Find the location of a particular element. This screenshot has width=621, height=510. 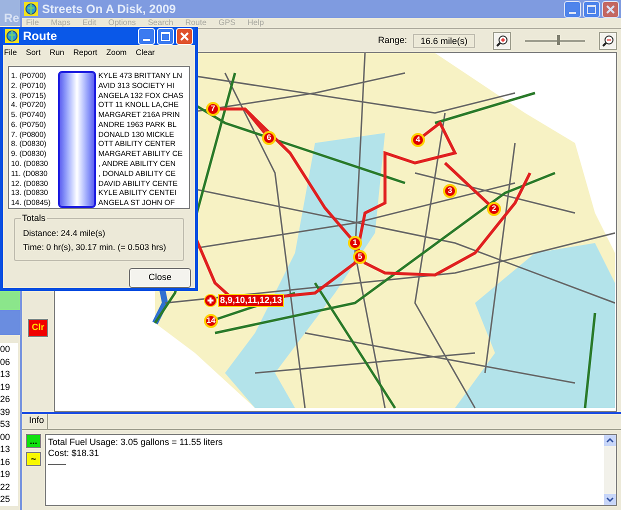

window-title: Route is located at coordinates (40, 37).